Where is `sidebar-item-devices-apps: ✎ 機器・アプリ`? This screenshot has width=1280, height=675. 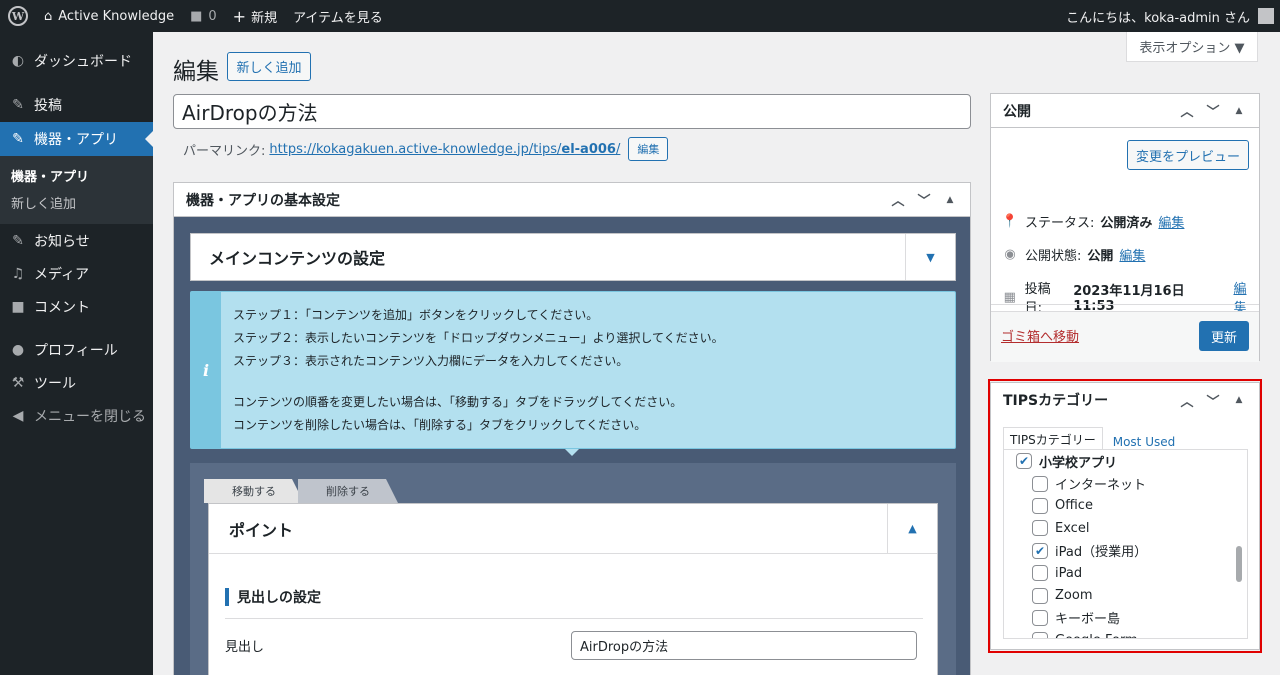
sidebar-item-devices-apps: ✎ 機器・アプリ is located at coordinates (76, 139).